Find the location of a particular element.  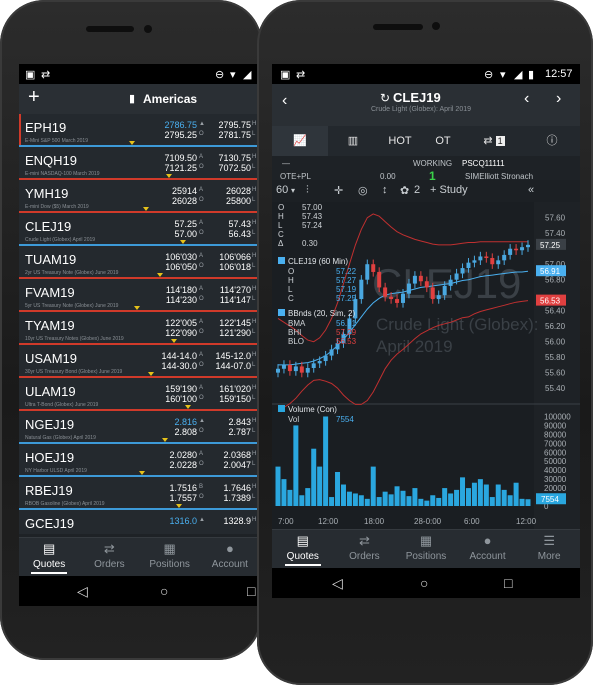

next-icon: › is located at coordinates (558, 99).